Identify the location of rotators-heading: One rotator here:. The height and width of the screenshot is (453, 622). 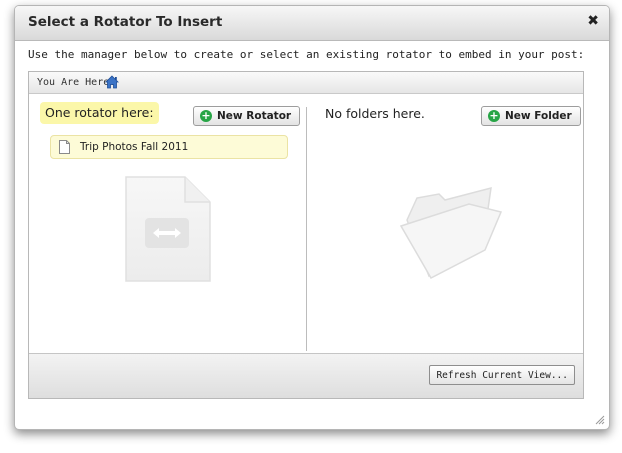
(99, 113).